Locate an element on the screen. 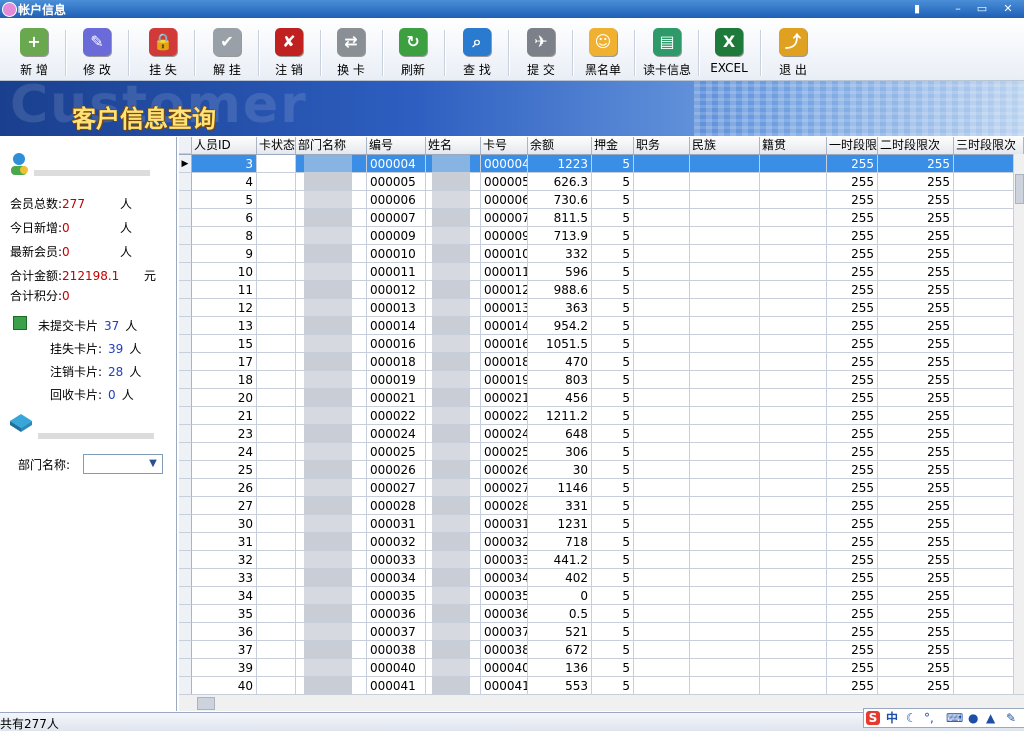 The width and height of the screenshot is (1024, 732). table-cell: 20 is located at coordinates (224, 398).